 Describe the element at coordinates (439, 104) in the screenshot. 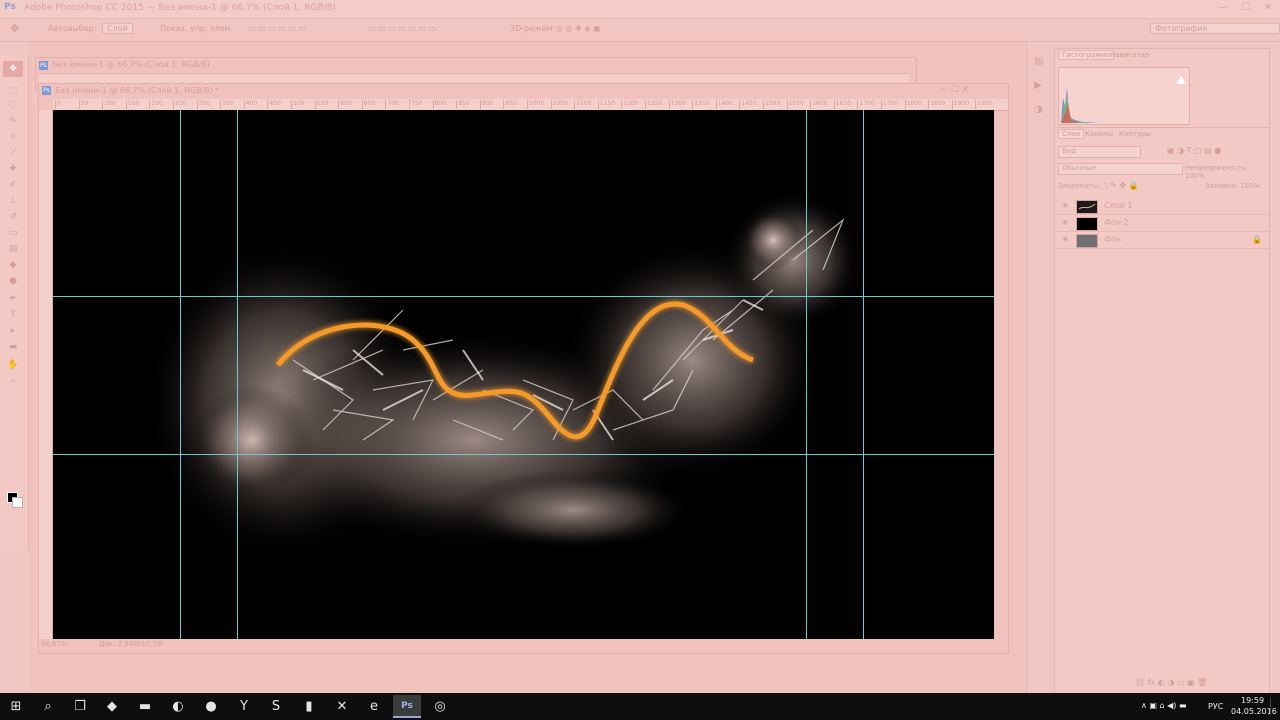

I see `ruler-tick-label: 800` at that location.